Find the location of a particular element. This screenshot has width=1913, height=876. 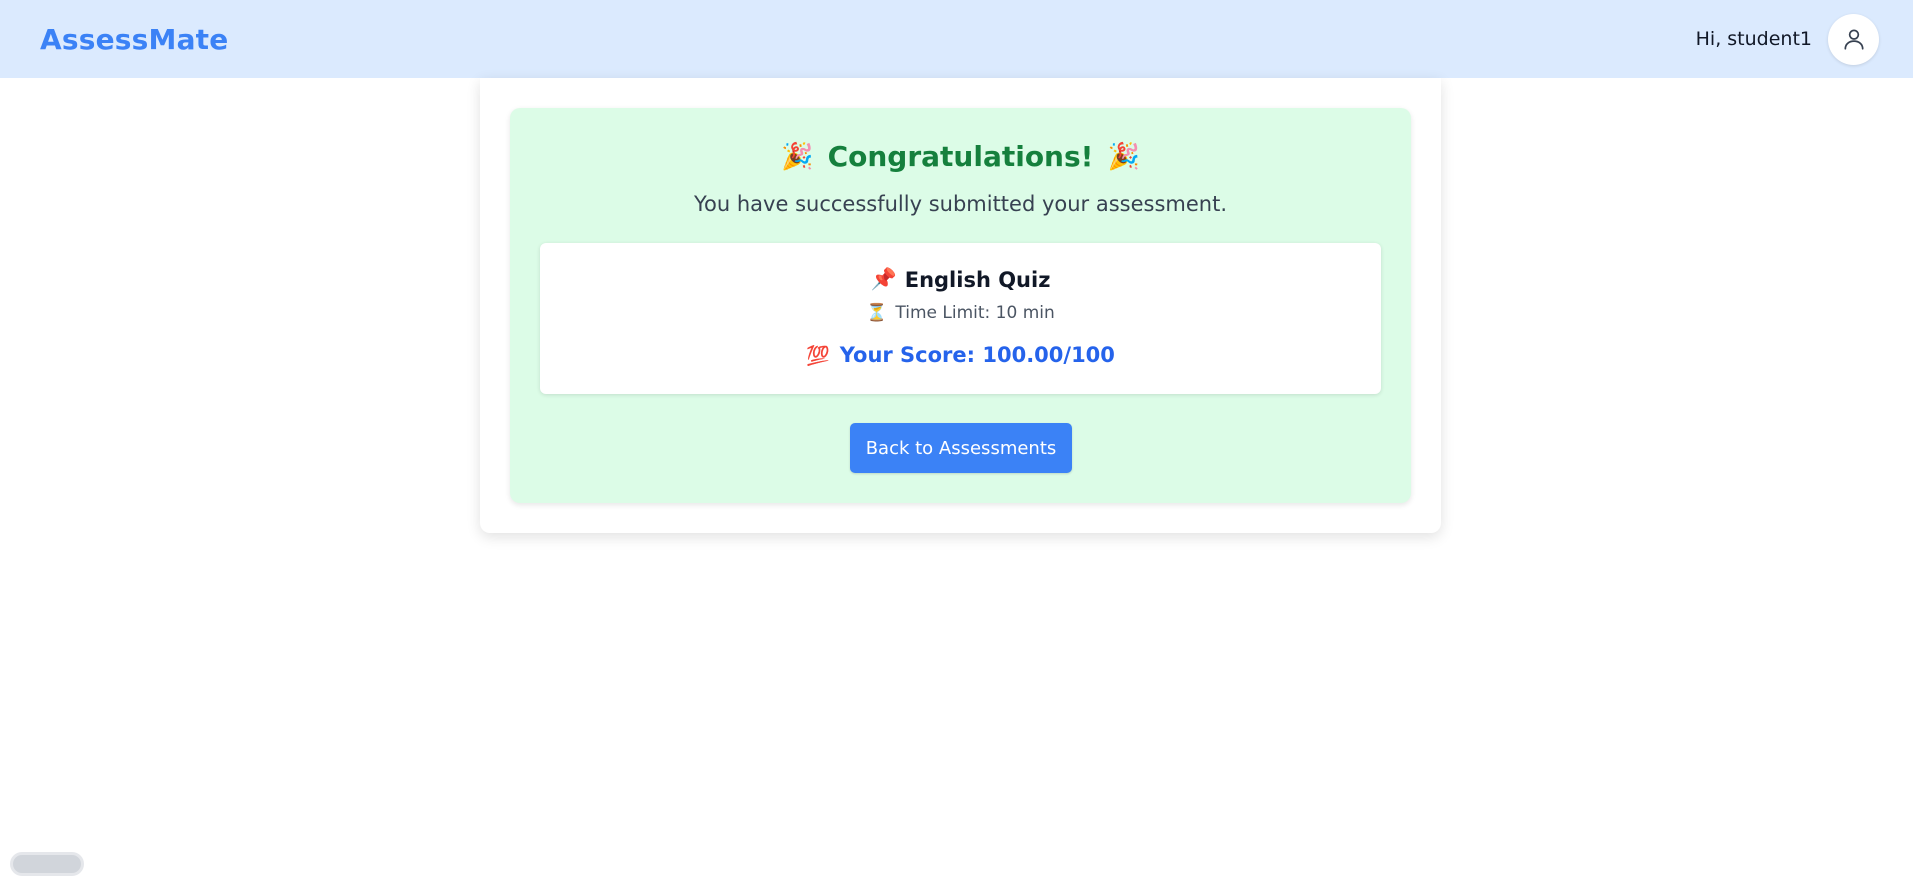

user-icon is located at coordinates (1853, 39).